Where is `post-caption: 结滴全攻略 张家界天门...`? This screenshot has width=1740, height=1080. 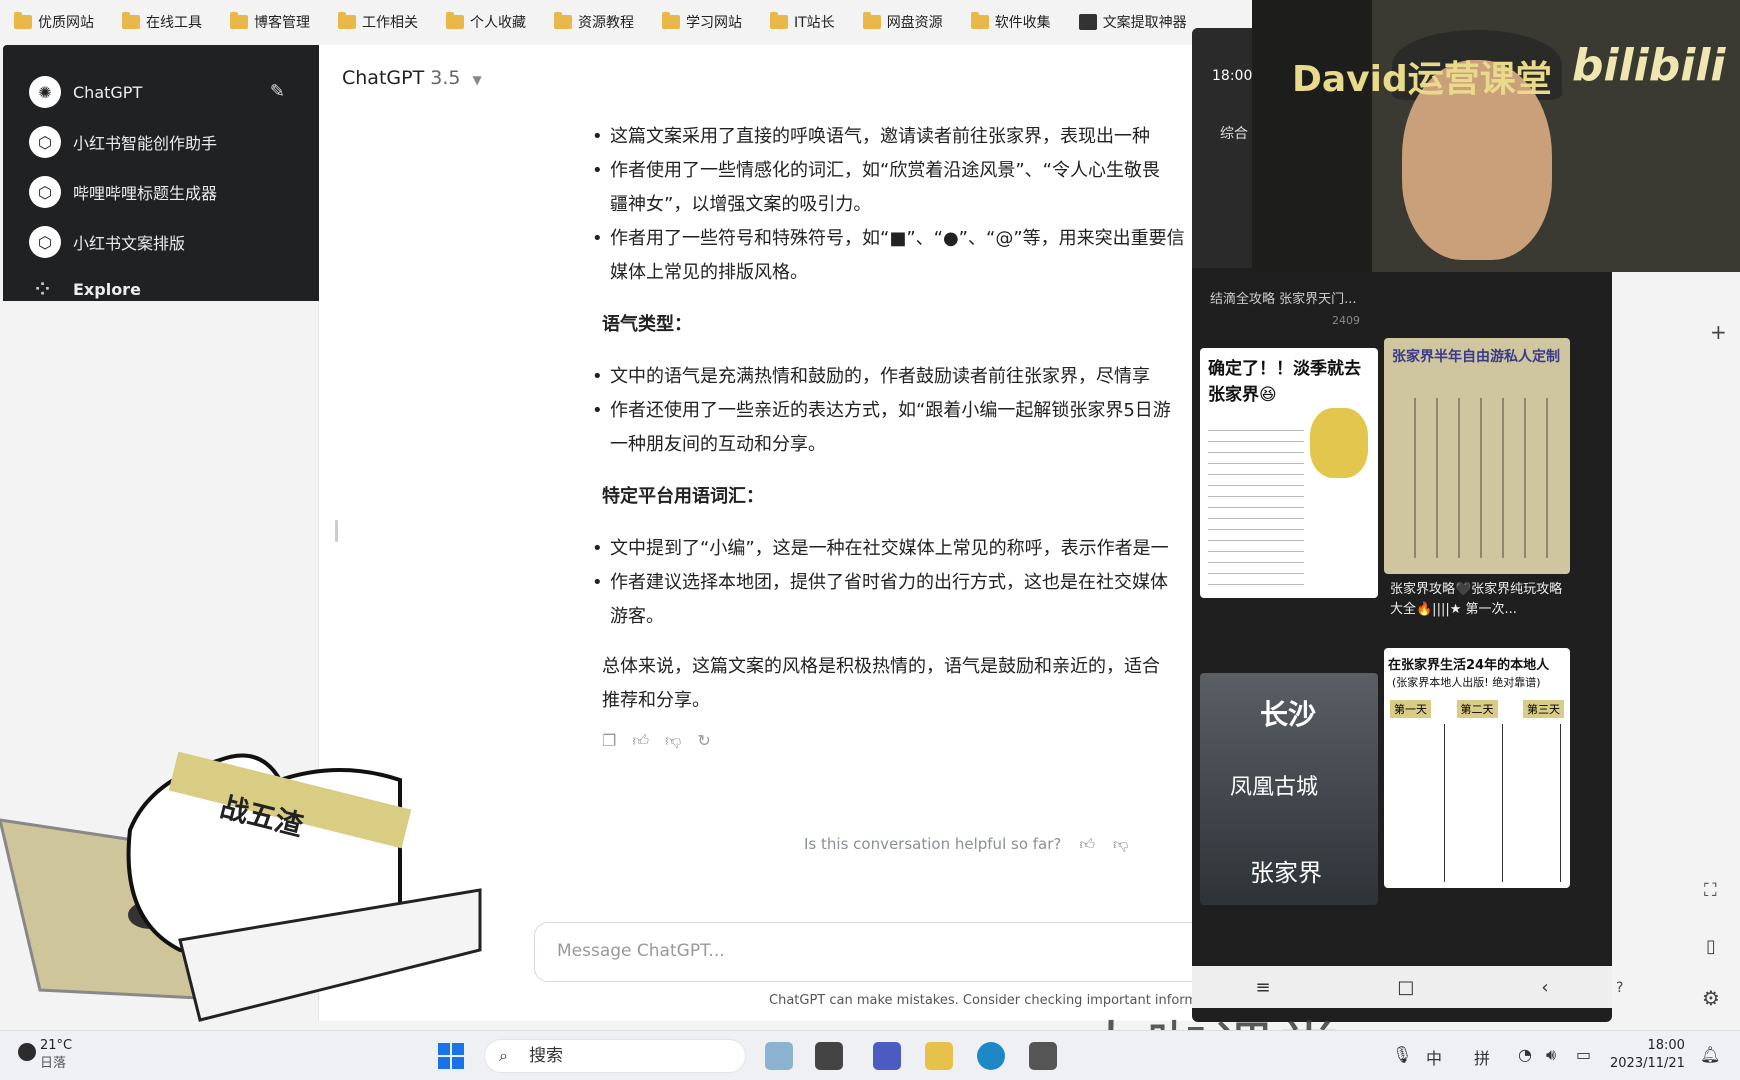 post-caption: 结滴全攻略 张家界天门... is located at coordinates (1283, 299).